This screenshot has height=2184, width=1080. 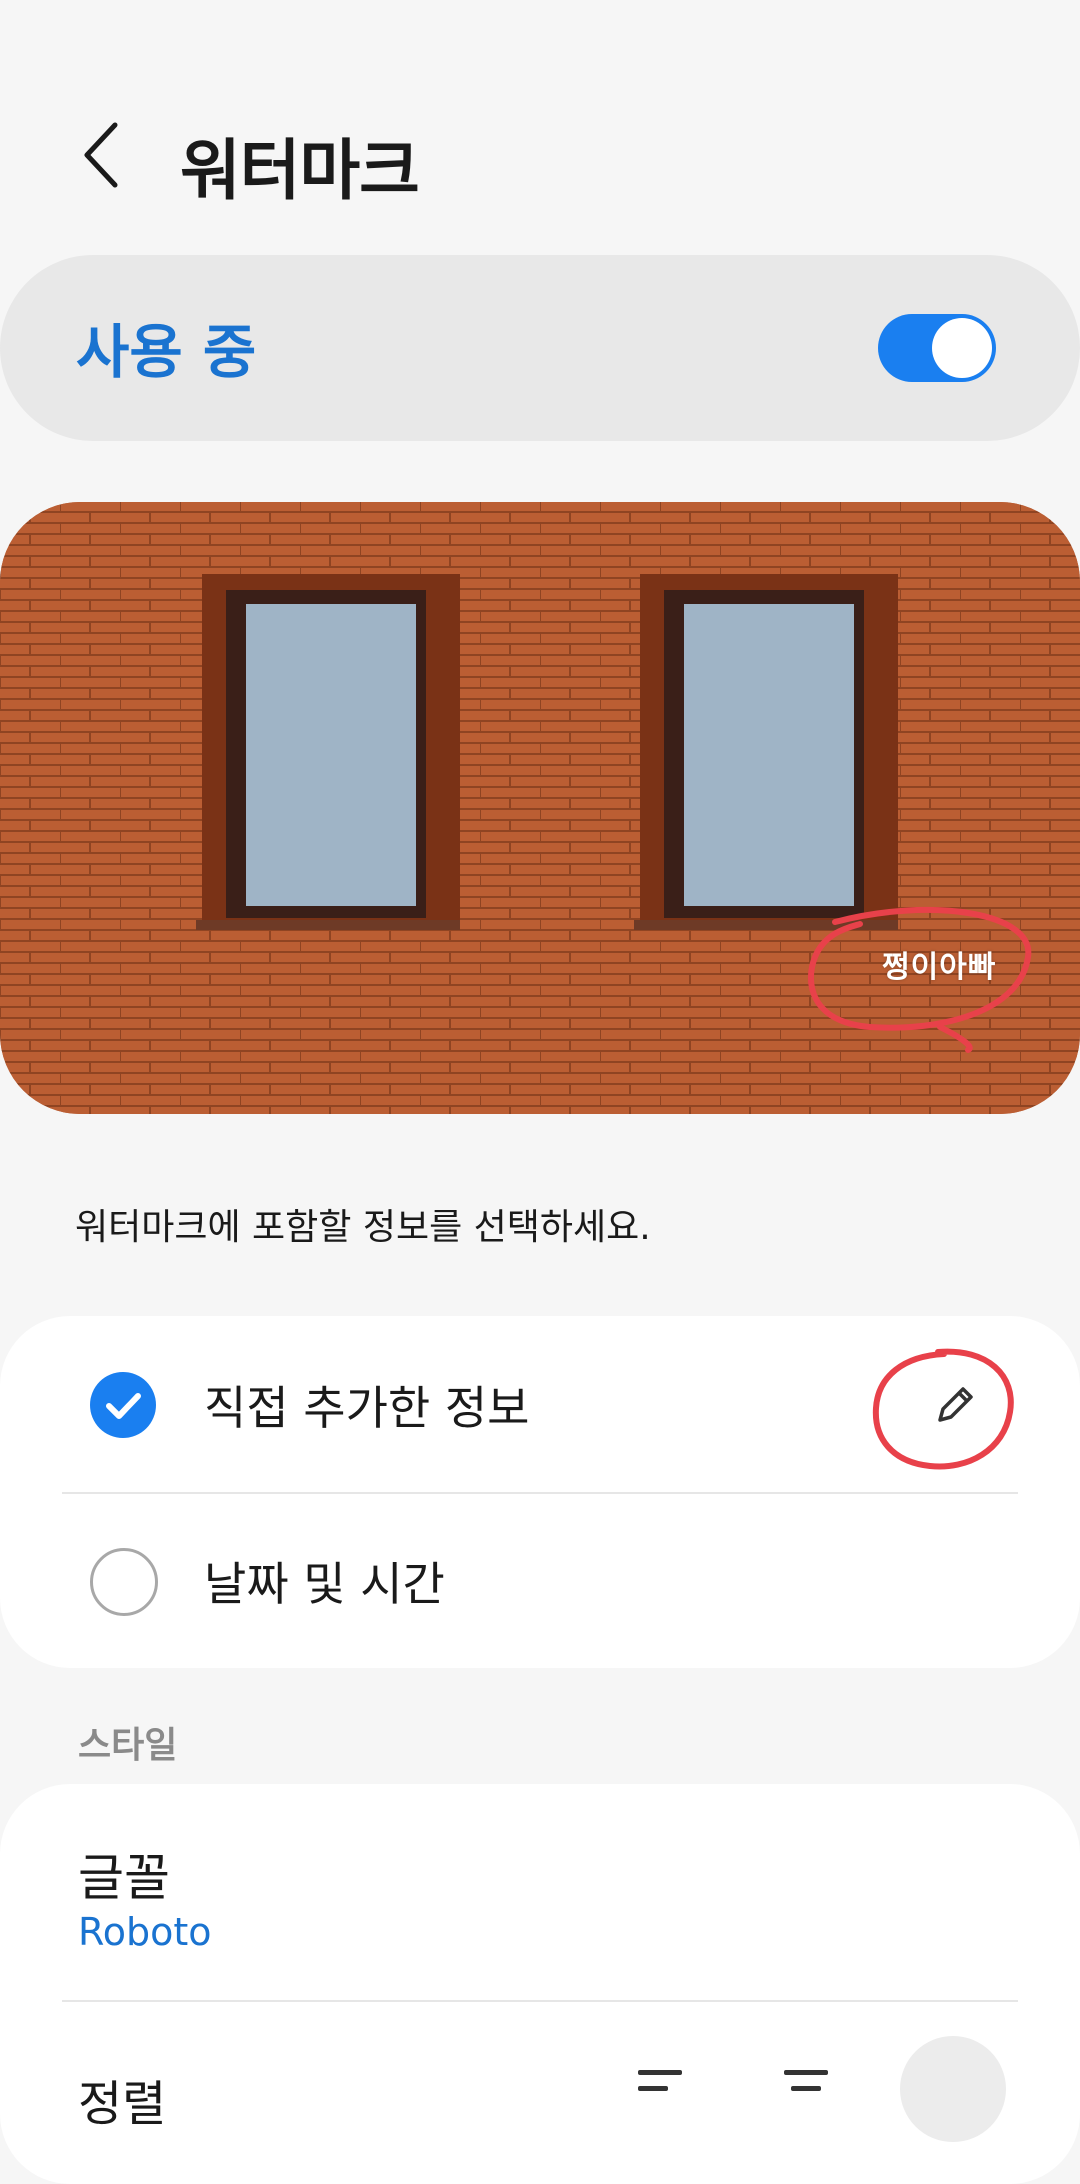 What do you see at coordinates (540, 1404) in the screenshot?
I see `option-custom-info: 직접 추가한 정보` at bounding box center [540, 1404].